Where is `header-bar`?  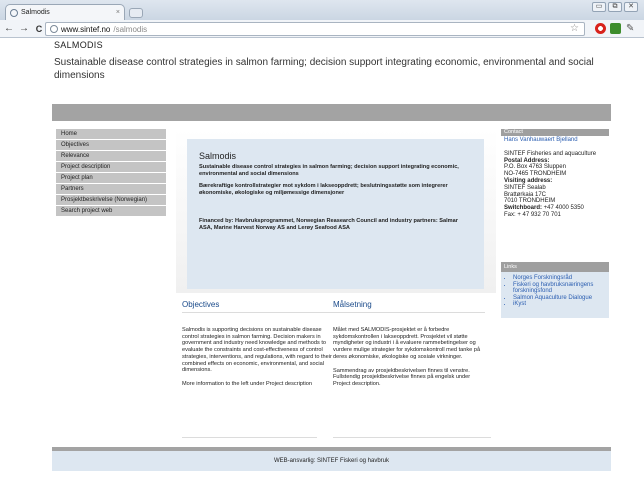
header-bar is located at coordinates (331, 112).